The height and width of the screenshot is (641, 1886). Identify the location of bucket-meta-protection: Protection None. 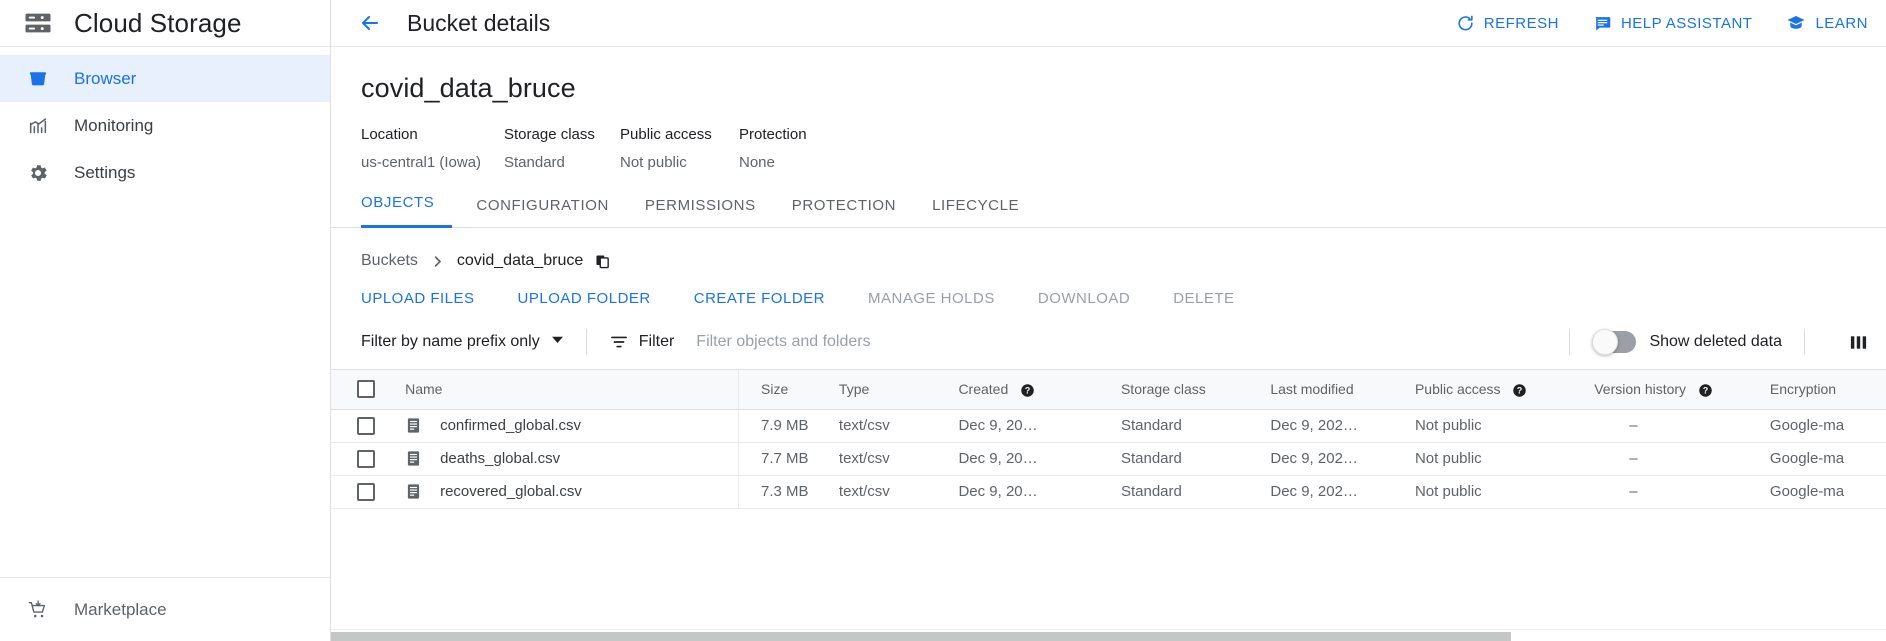
(799, 148).